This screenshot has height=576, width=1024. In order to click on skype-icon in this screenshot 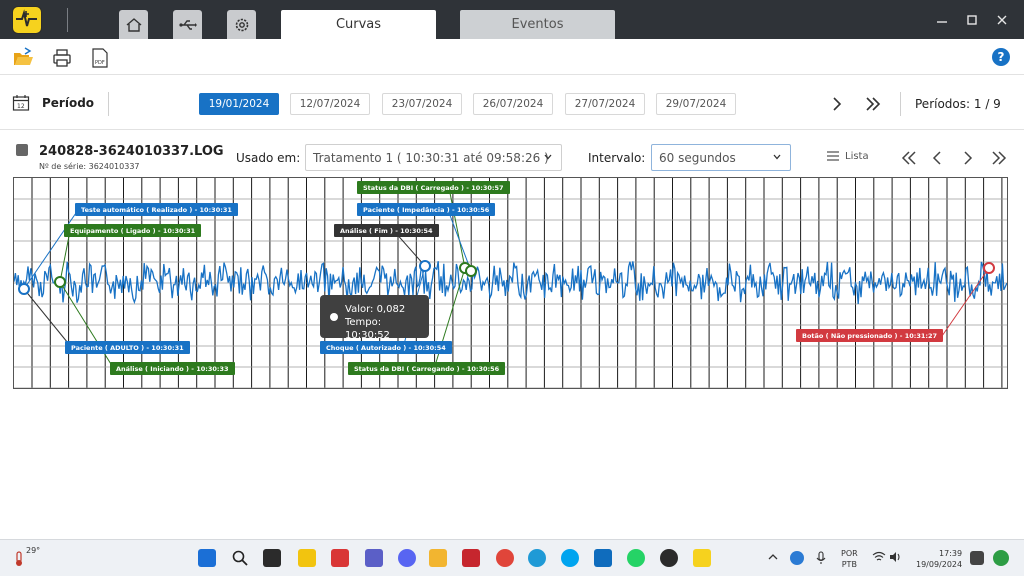, I will do `click(570, 558)`.